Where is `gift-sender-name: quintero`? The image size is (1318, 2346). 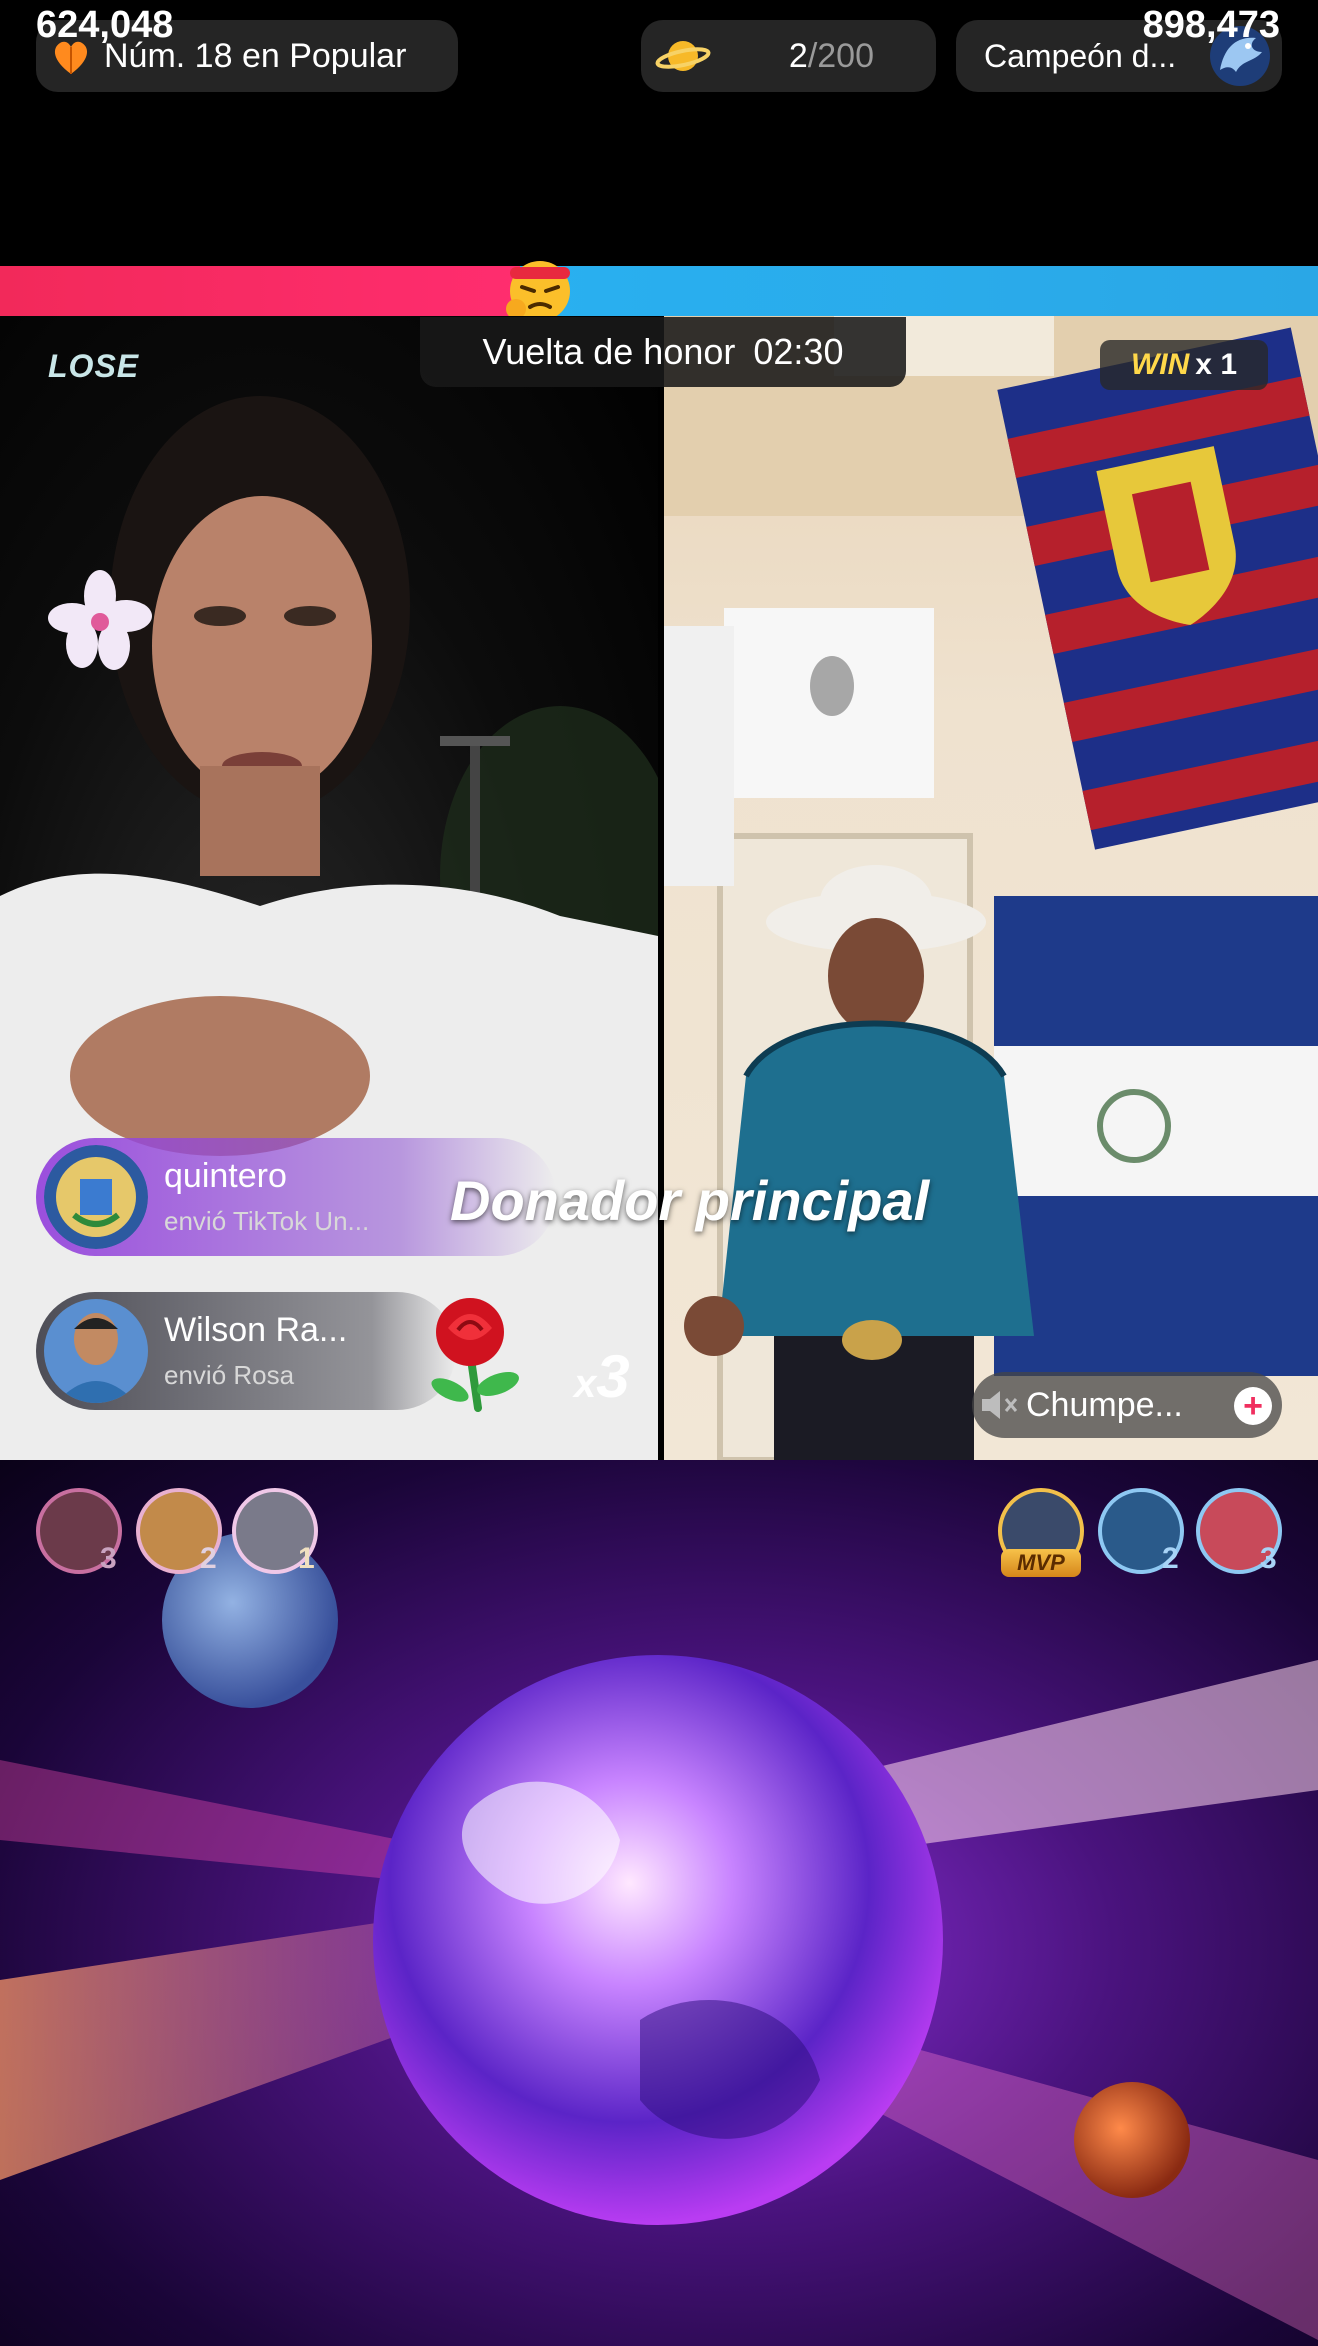 gift-sender-name: quintero is located at coordinates (225, 1176).